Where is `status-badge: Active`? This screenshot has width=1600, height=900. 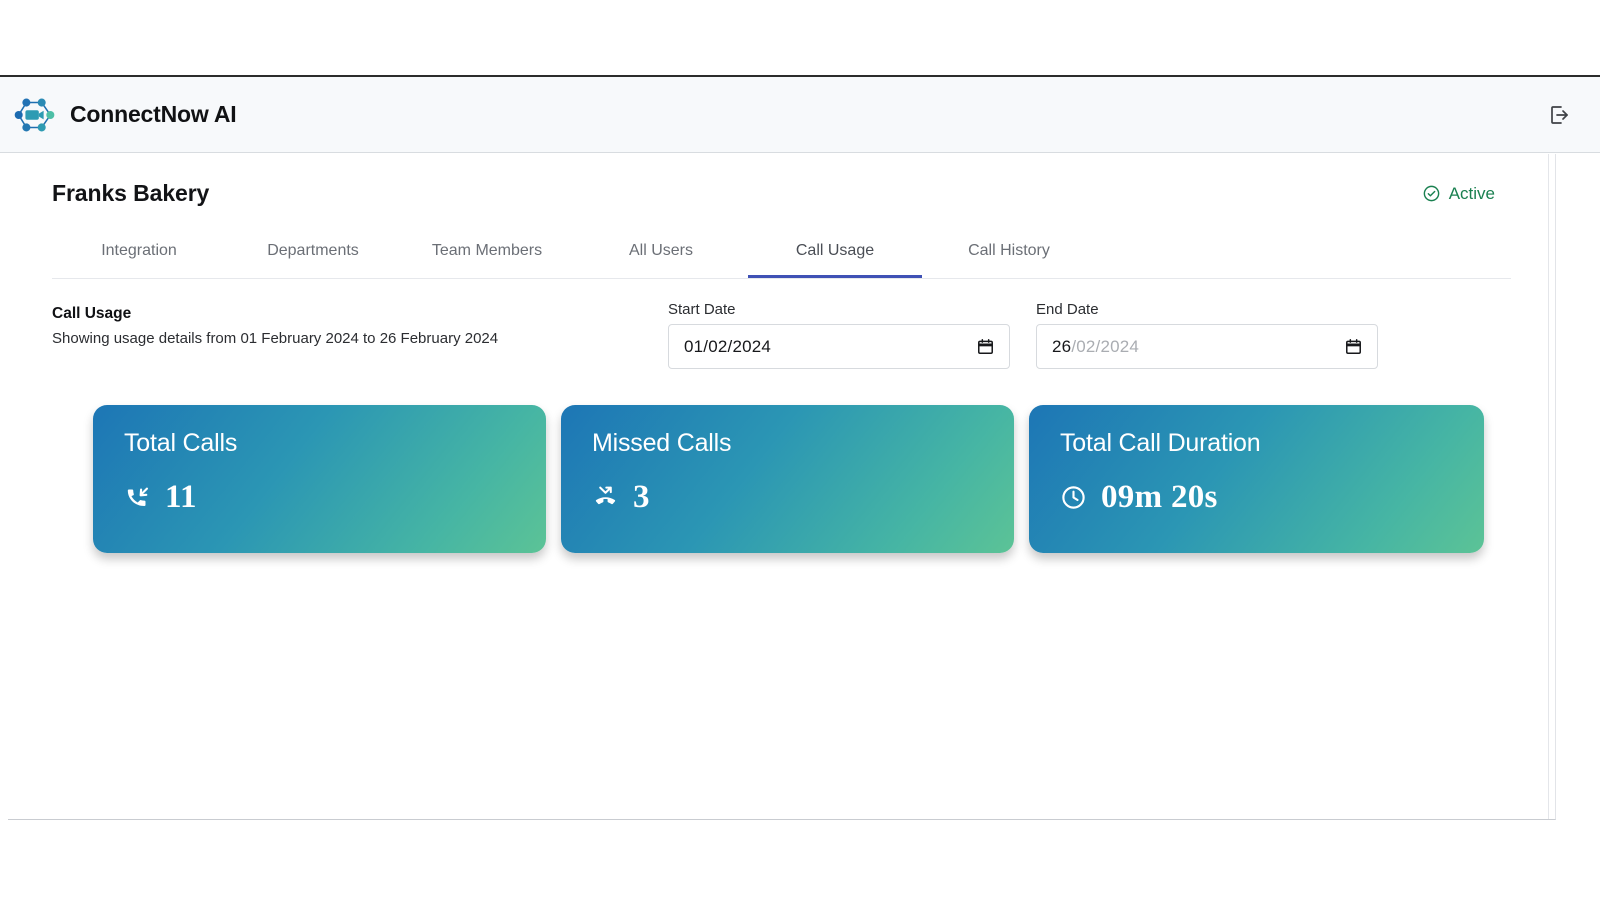
status-badge: Active is located at coordinates (1458, 194).